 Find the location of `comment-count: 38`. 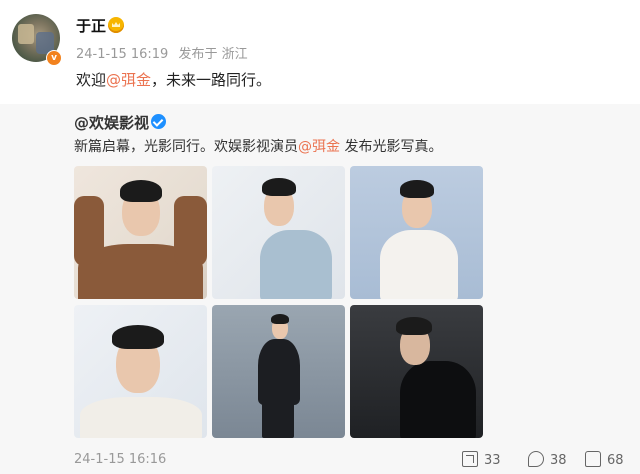

comment-count: 38 is located at coordinates (558, 460).